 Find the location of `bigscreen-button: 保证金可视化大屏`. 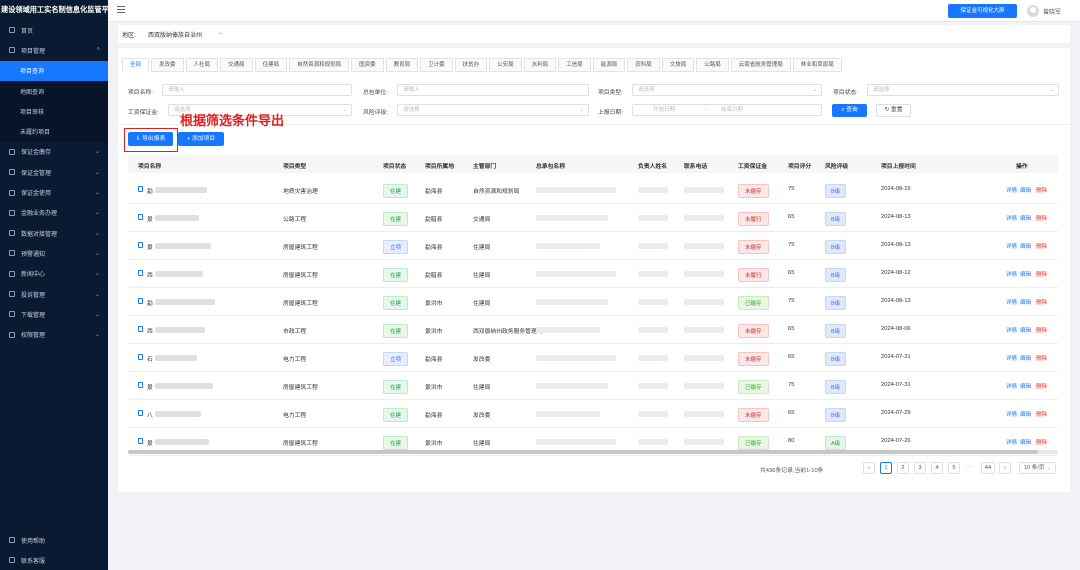

bigscreen-button: 保证金可视化大屏 is located at coordinates (982, 11).